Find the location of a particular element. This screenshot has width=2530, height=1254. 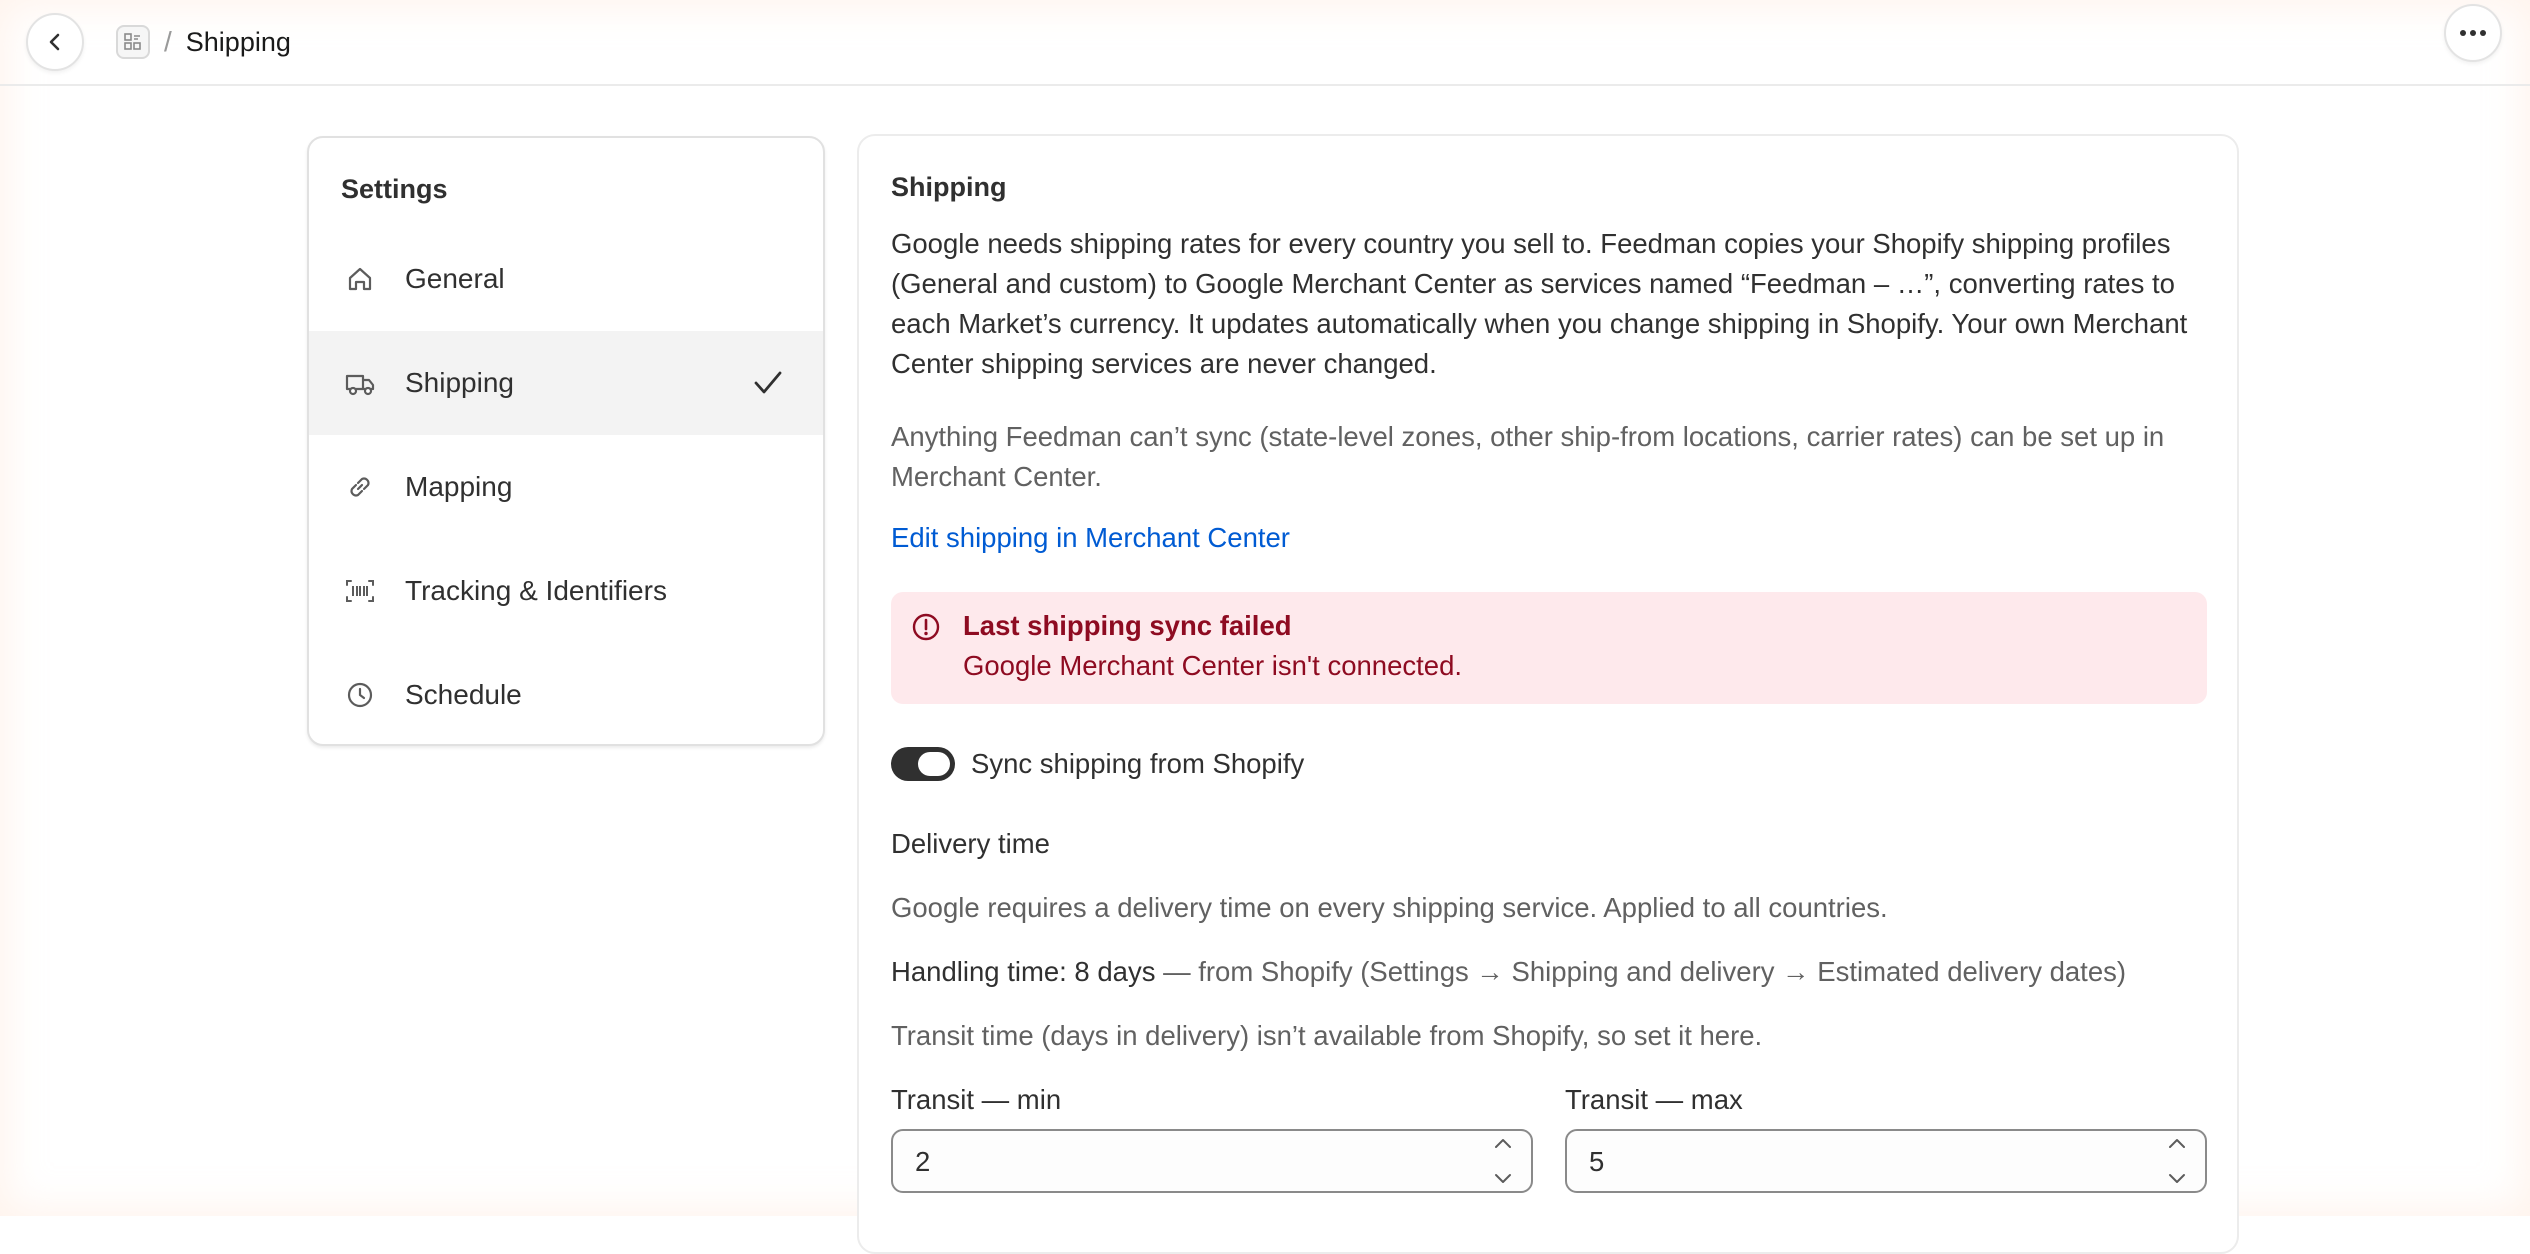

sidebar-item-schedule: Schedule is located at coordinates (566, 693).